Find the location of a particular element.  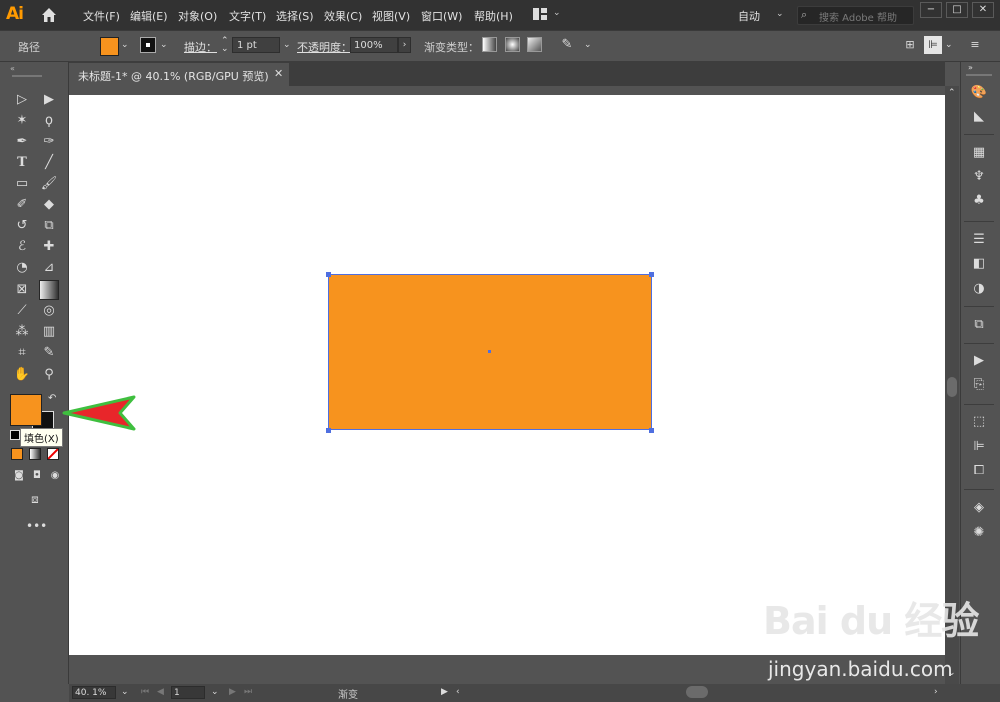

menu-effect: 效果(C) is located at coordinates (343, 16).